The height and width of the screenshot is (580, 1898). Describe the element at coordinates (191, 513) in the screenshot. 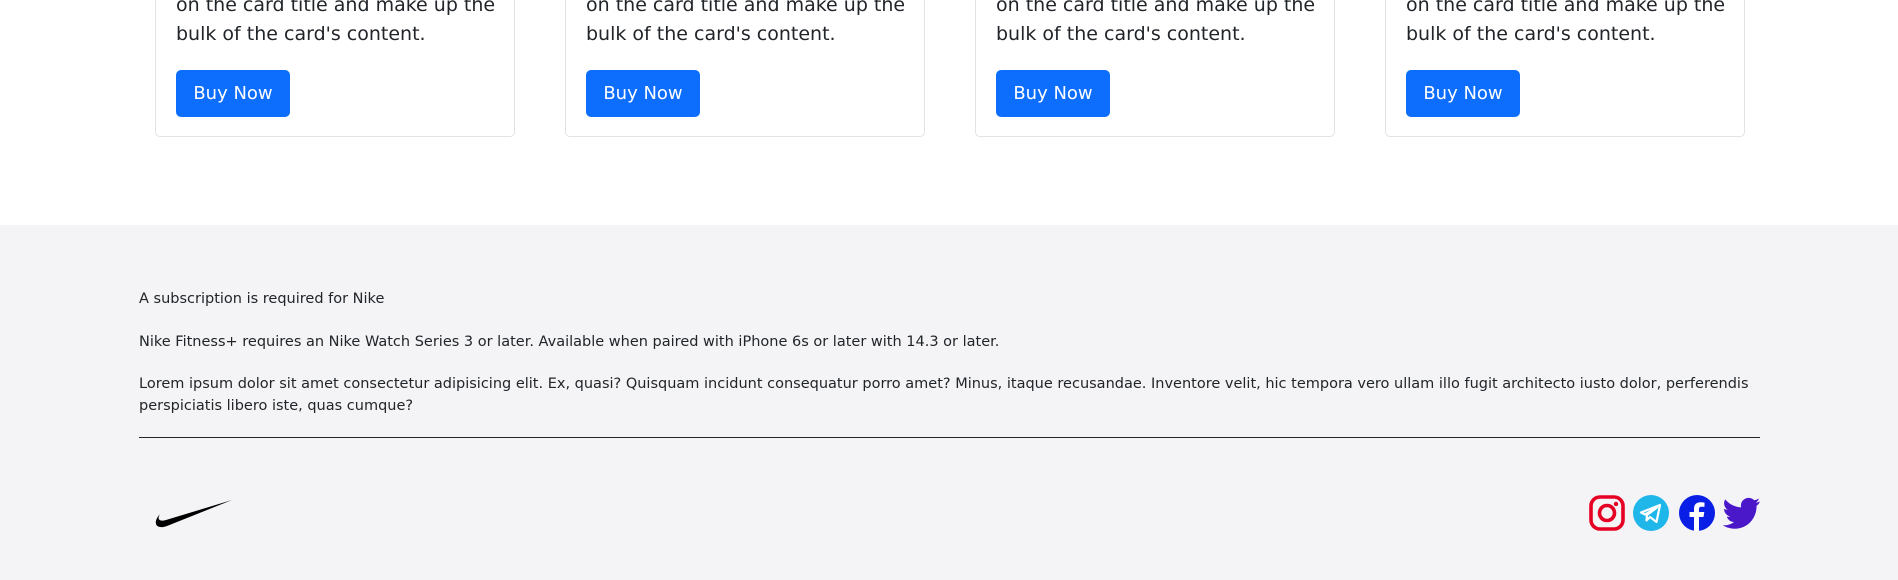

I see `nike-swoosh-icon` at that location.